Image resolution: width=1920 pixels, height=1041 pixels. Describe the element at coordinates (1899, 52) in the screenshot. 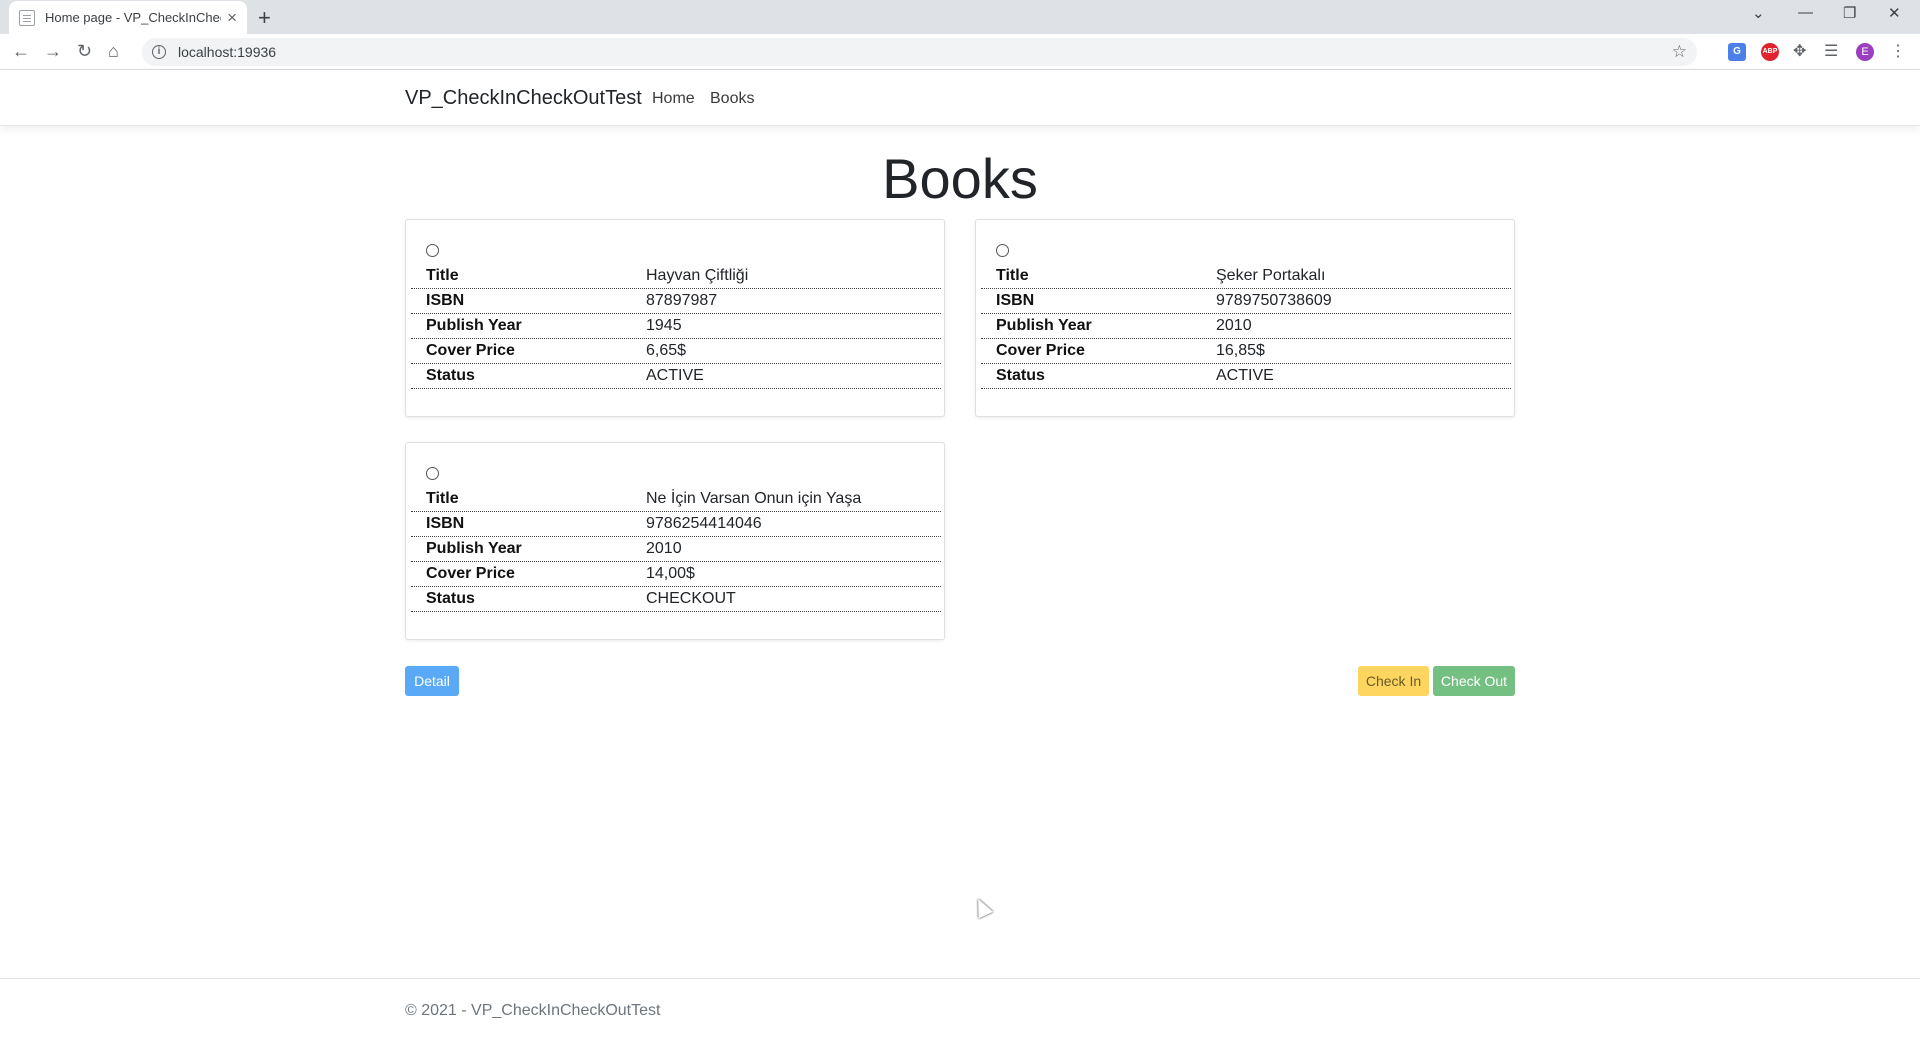

I see `browser-menu-icon: ⋮` at that location.